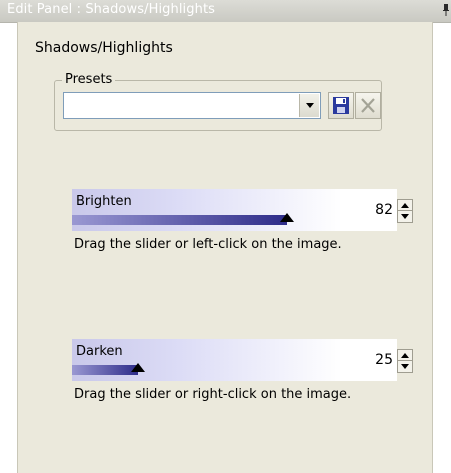 The image size is (451, 473). Describe the element at coordinates (104, 201) in the screenshot. I see `brighten-label: Brighten` at that location.